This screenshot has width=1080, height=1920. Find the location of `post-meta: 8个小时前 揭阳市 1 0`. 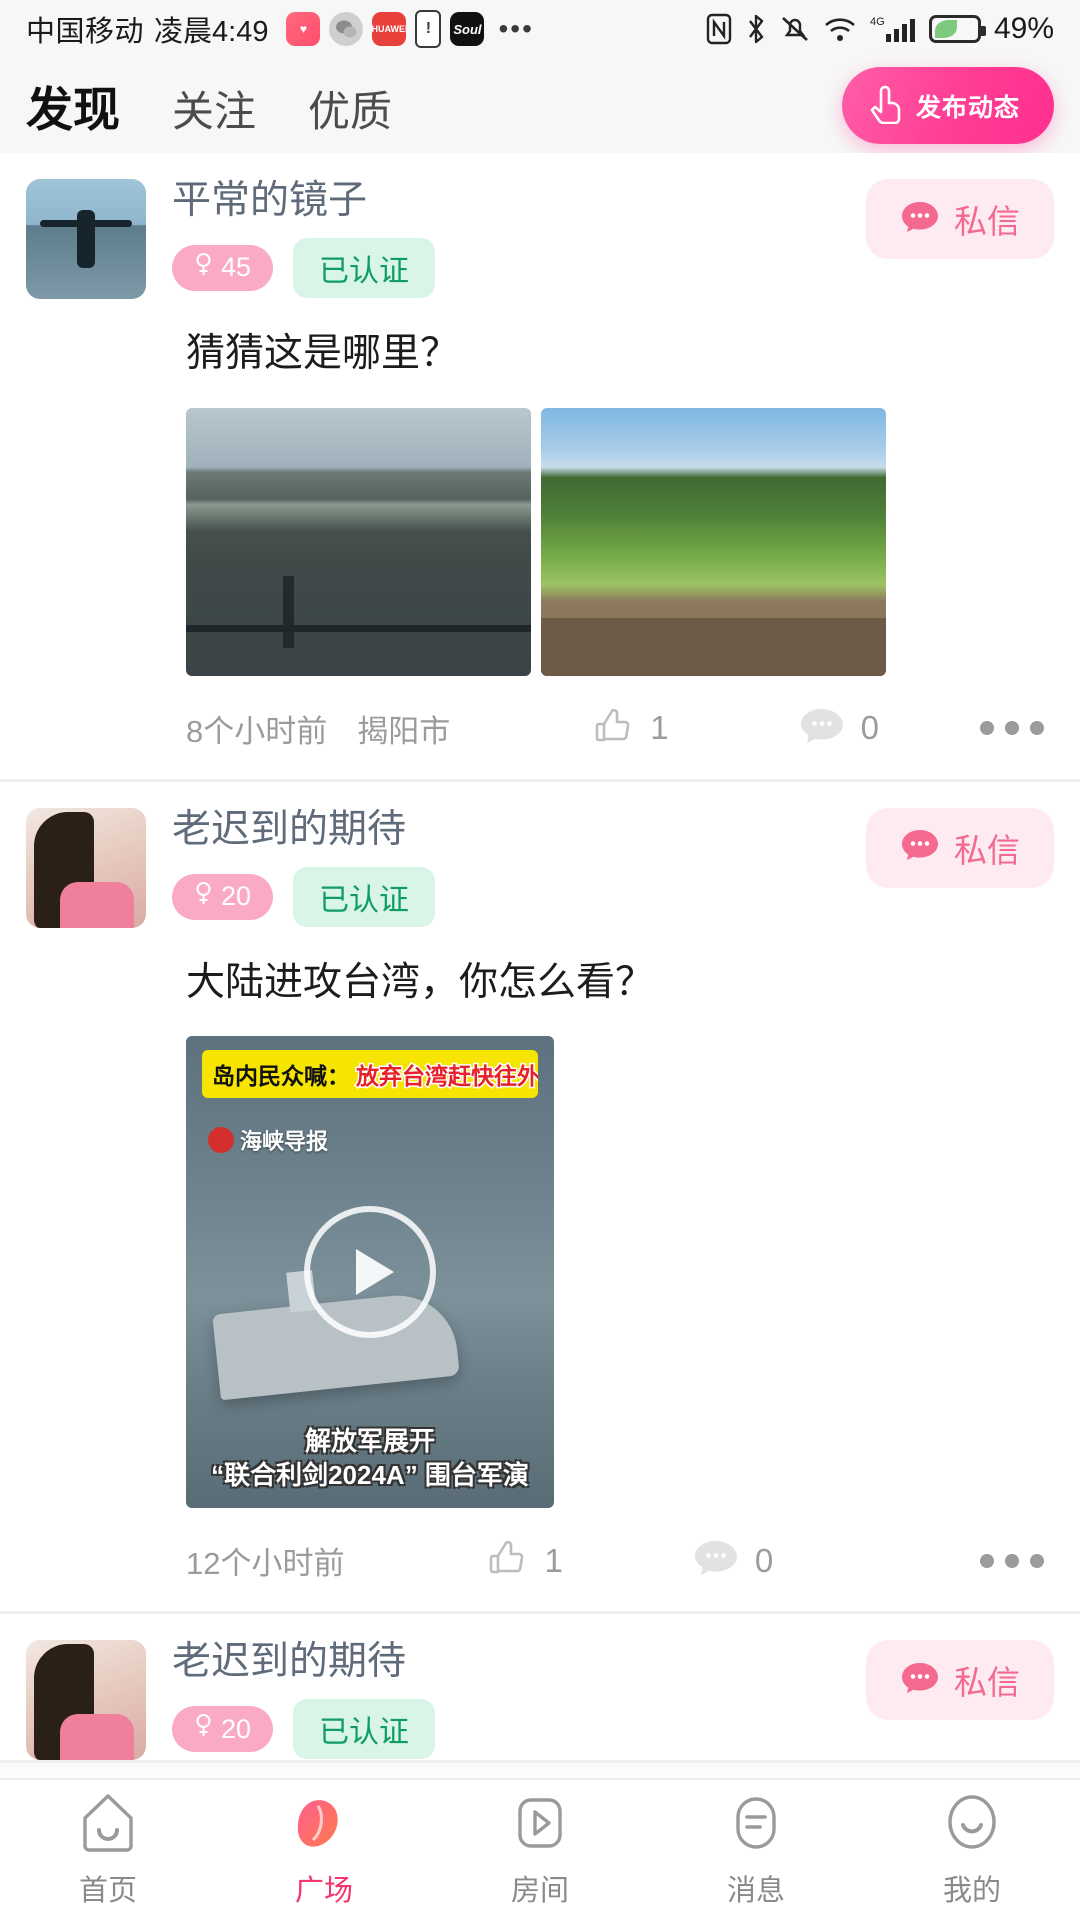

post-meta: 8个小时前 揭阳市 1 0 is located at coordinates (620, 741).